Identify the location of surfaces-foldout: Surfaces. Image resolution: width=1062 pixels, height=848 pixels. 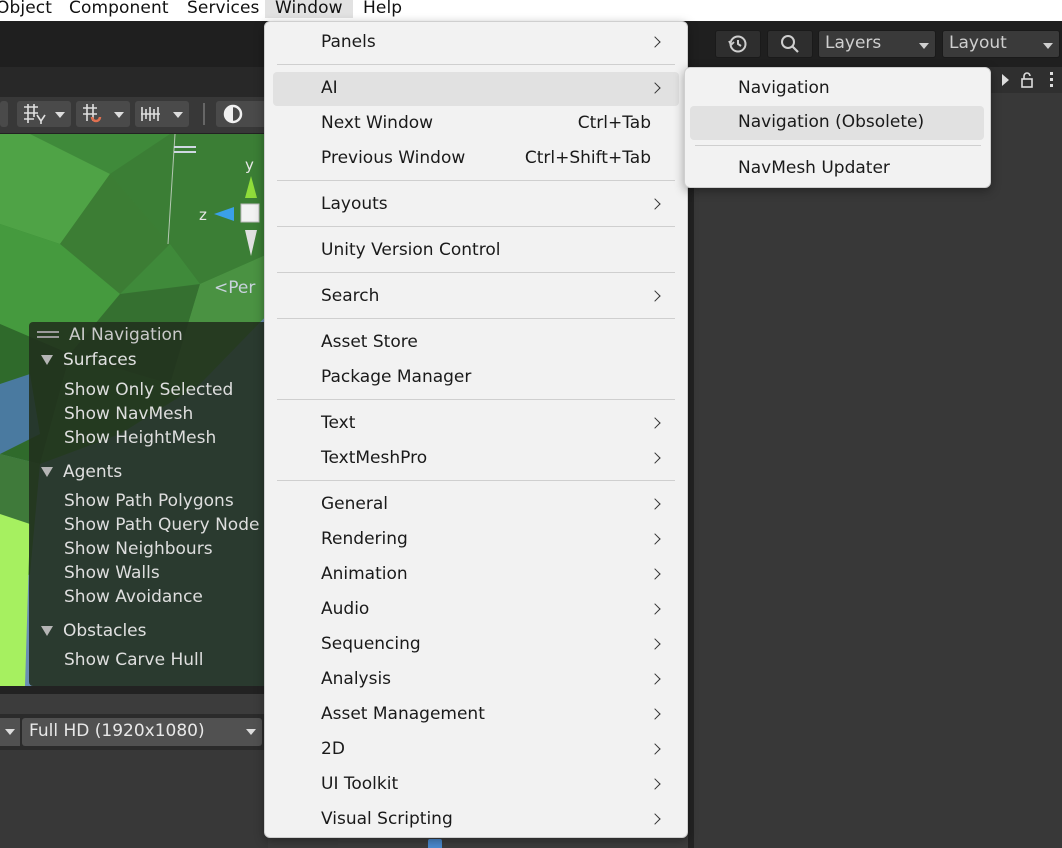
(89, 360).